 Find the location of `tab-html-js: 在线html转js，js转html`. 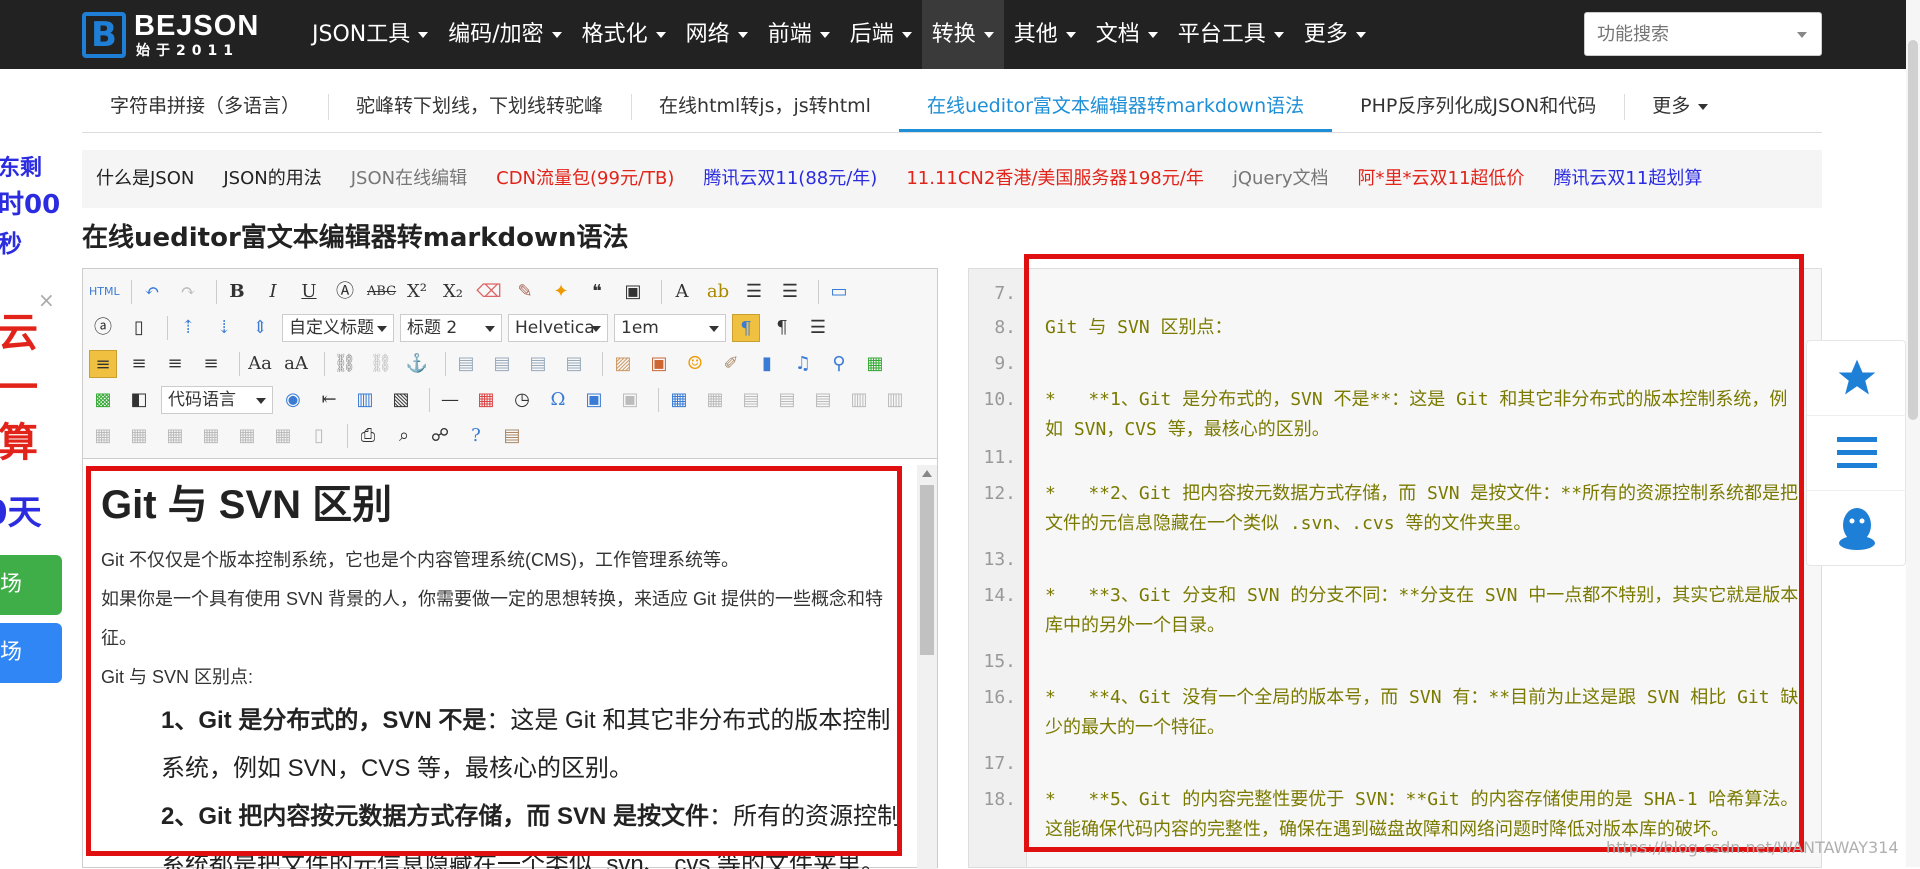

tab-html-js: 在线html转js，js转html is located at coordinates (765, 106).